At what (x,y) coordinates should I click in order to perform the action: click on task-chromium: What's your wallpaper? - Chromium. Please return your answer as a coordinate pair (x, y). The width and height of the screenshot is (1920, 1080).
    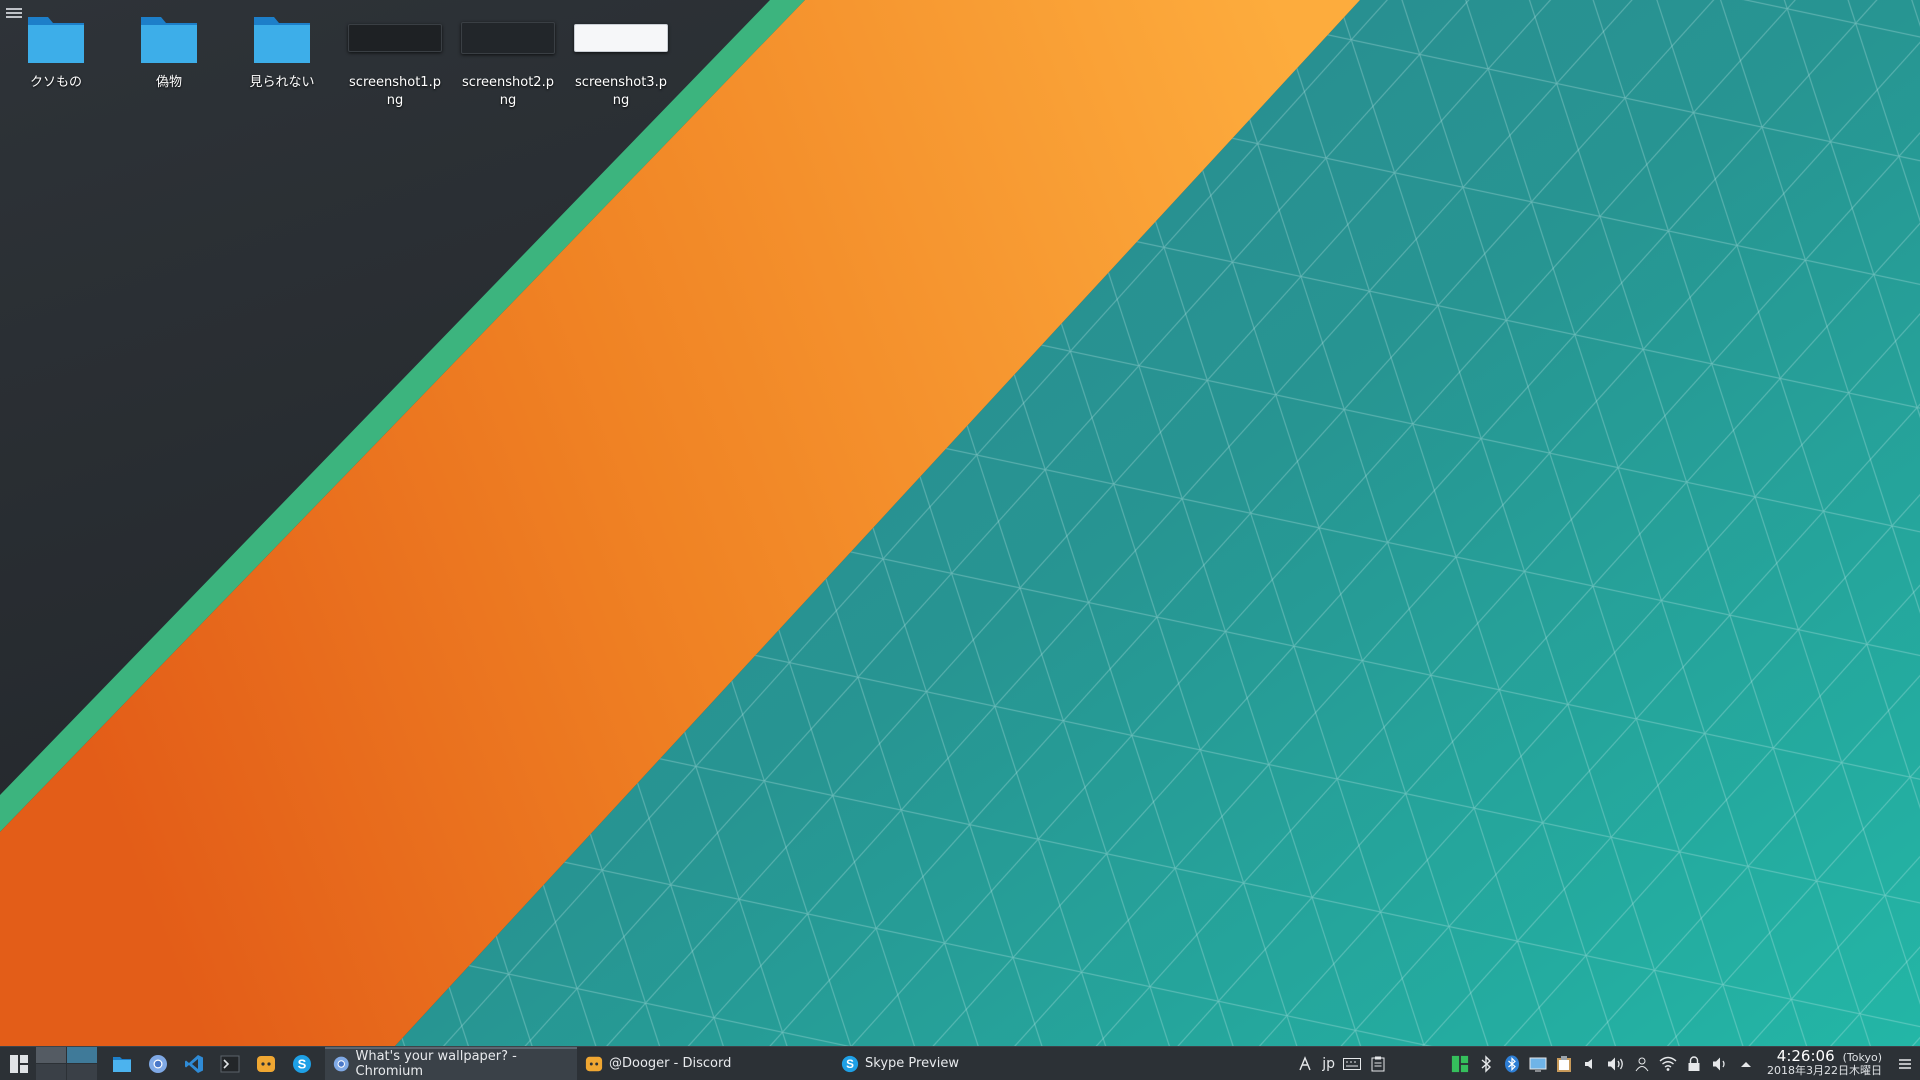
    Looking at the image, I should click on (451, 1063).